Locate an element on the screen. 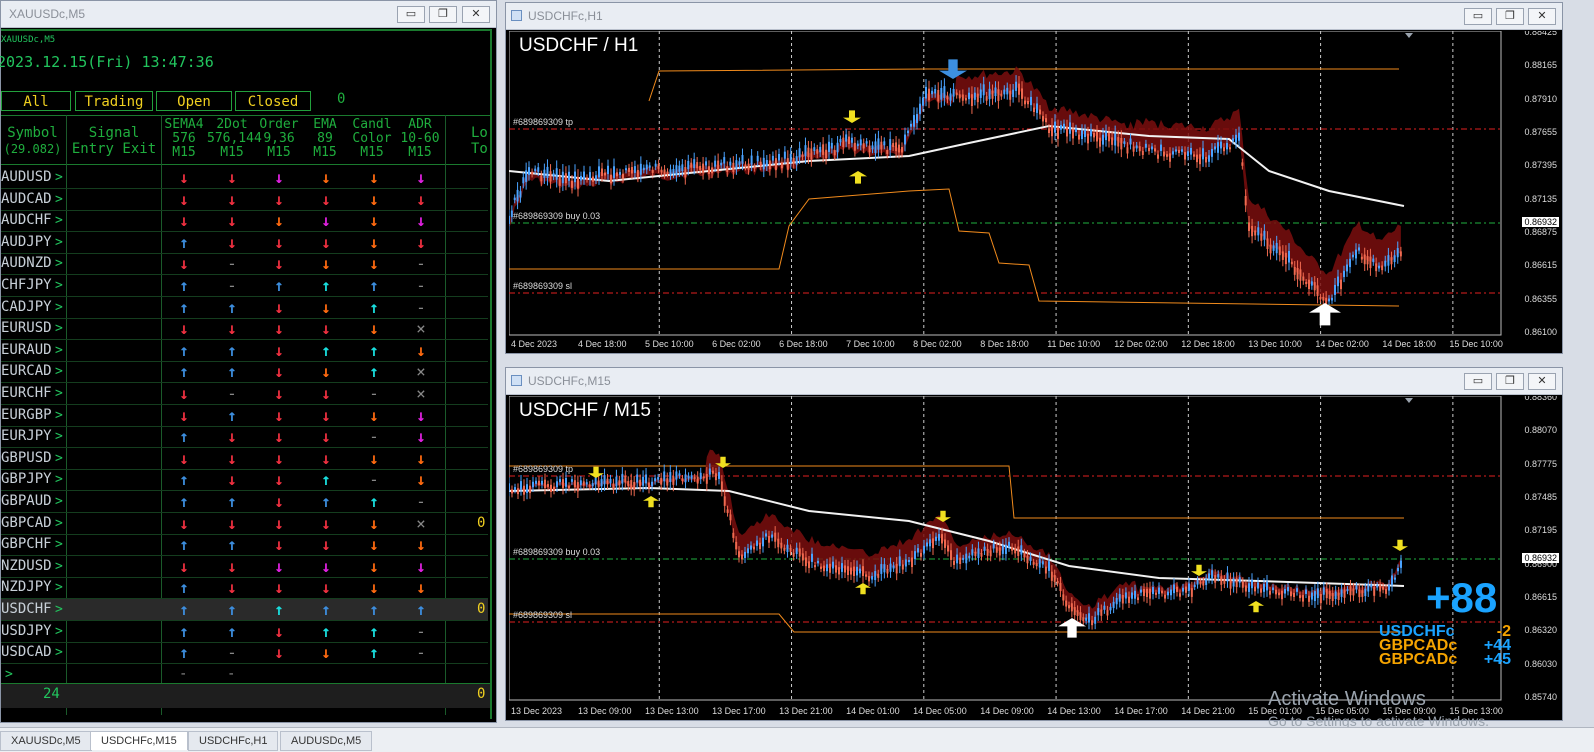 This screenshot has width=1594, height=752. table-row: EURAUD > ↑ ↑ ↓ ↑ ↑ ↓ is located at coordinates (244, 351).